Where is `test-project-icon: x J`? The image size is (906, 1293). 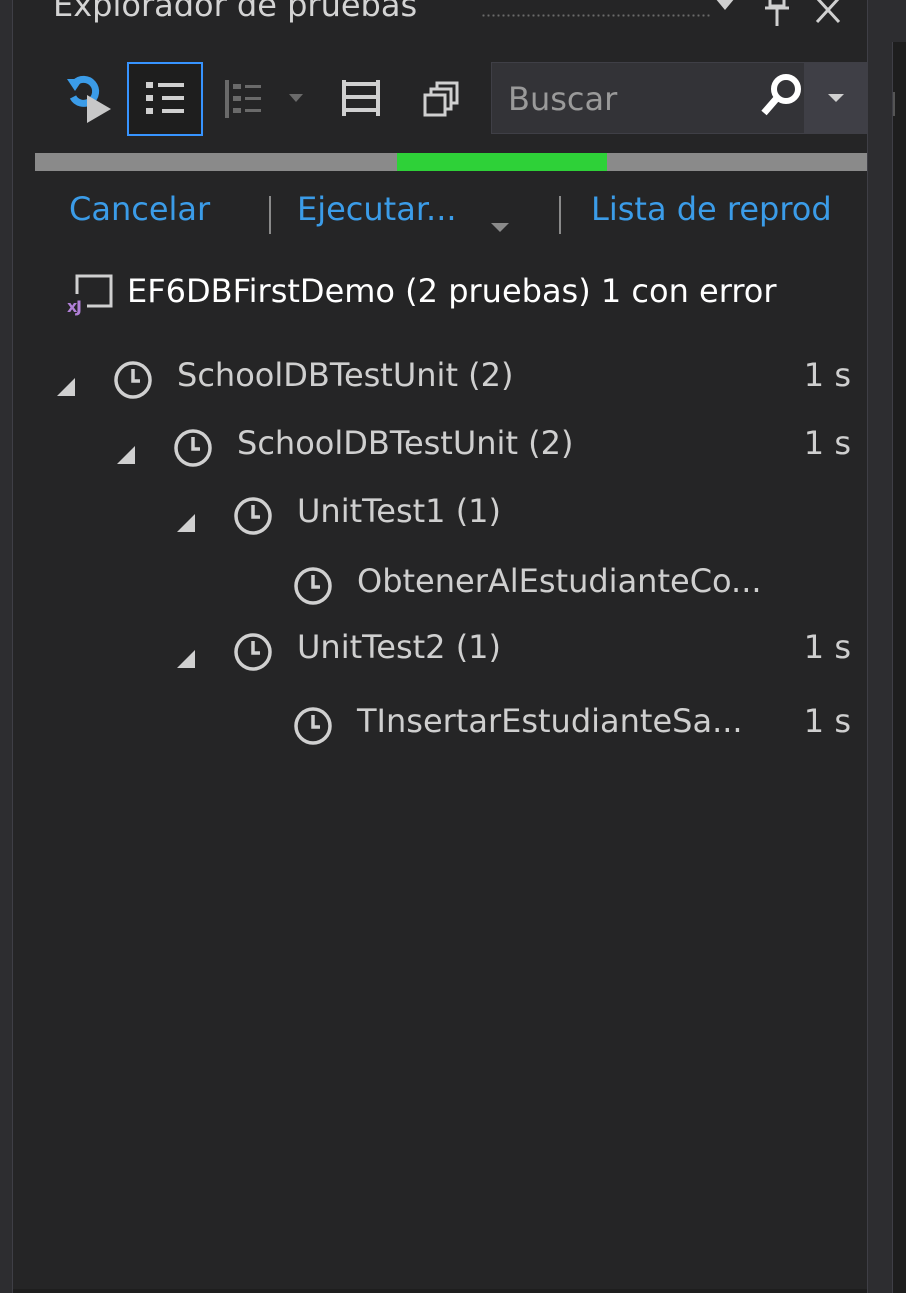
test-project-icon: x J is located at coordinates (89, 299).